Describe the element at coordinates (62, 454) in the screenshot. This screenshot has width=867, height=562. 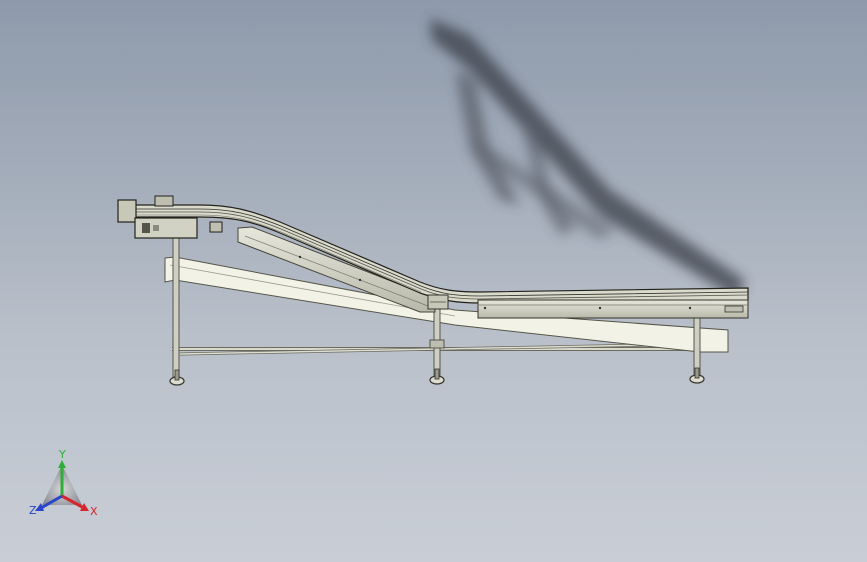
I see `triad-y-label: Y` at that location.